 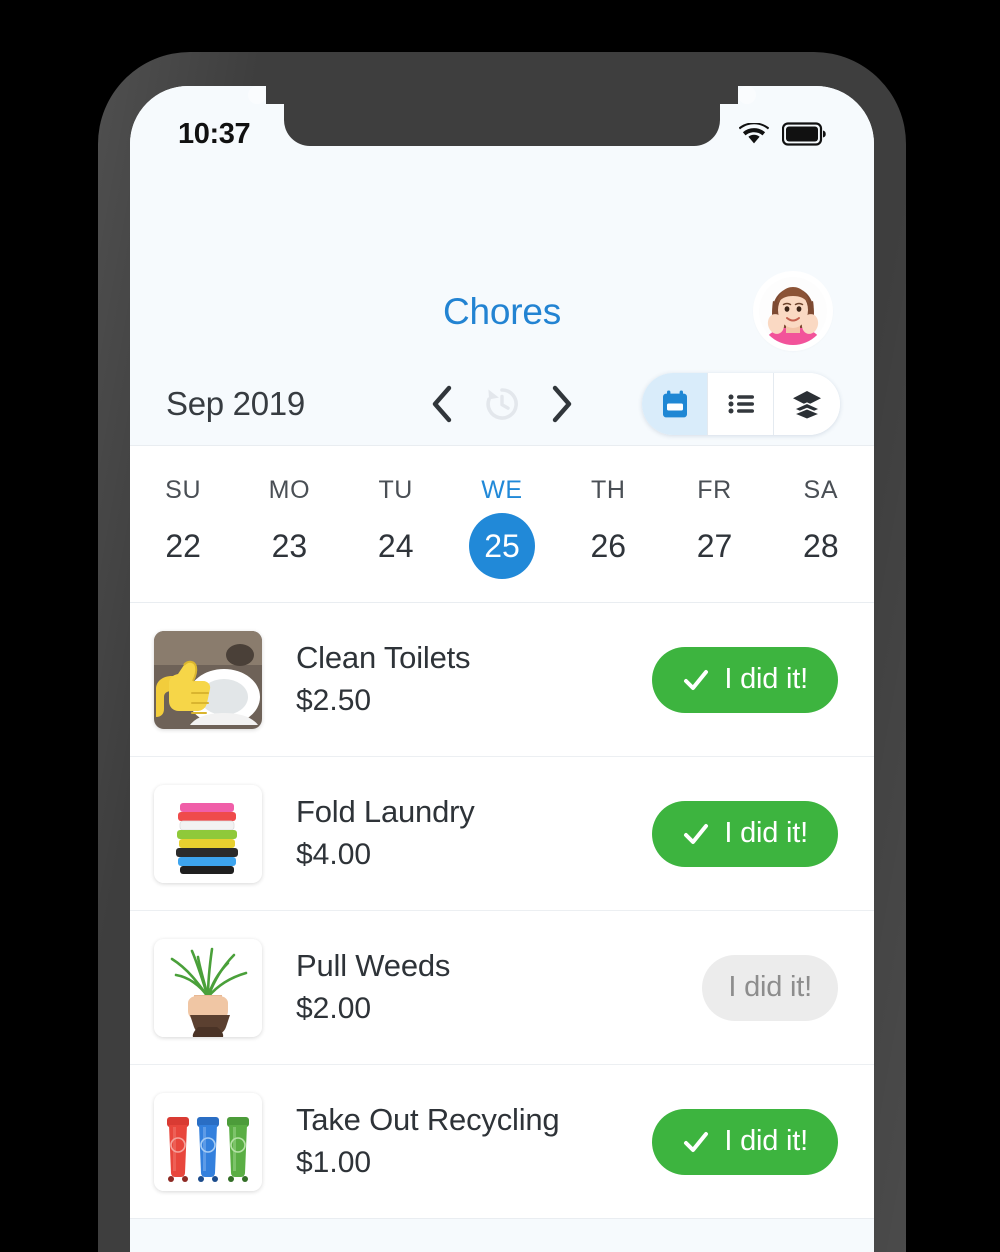 What do you see at coordinates (442, 404) in the screenshot?
I see `chevron-left-icon` at bounding box center [442, 404].